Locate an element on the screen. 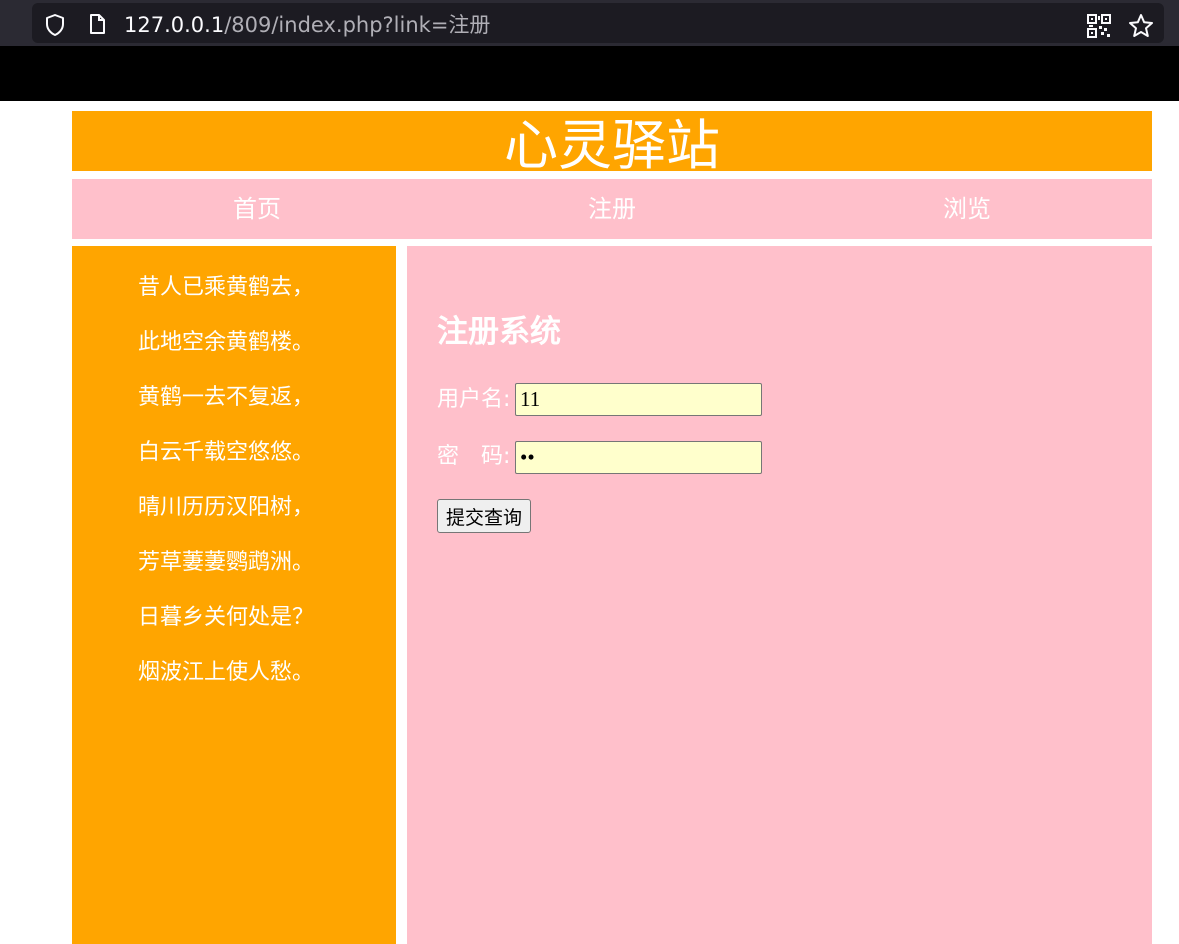 Image resolution: width=1179 pixels, height=944 pixels. shield-icon is located at coordinates (55, 25).